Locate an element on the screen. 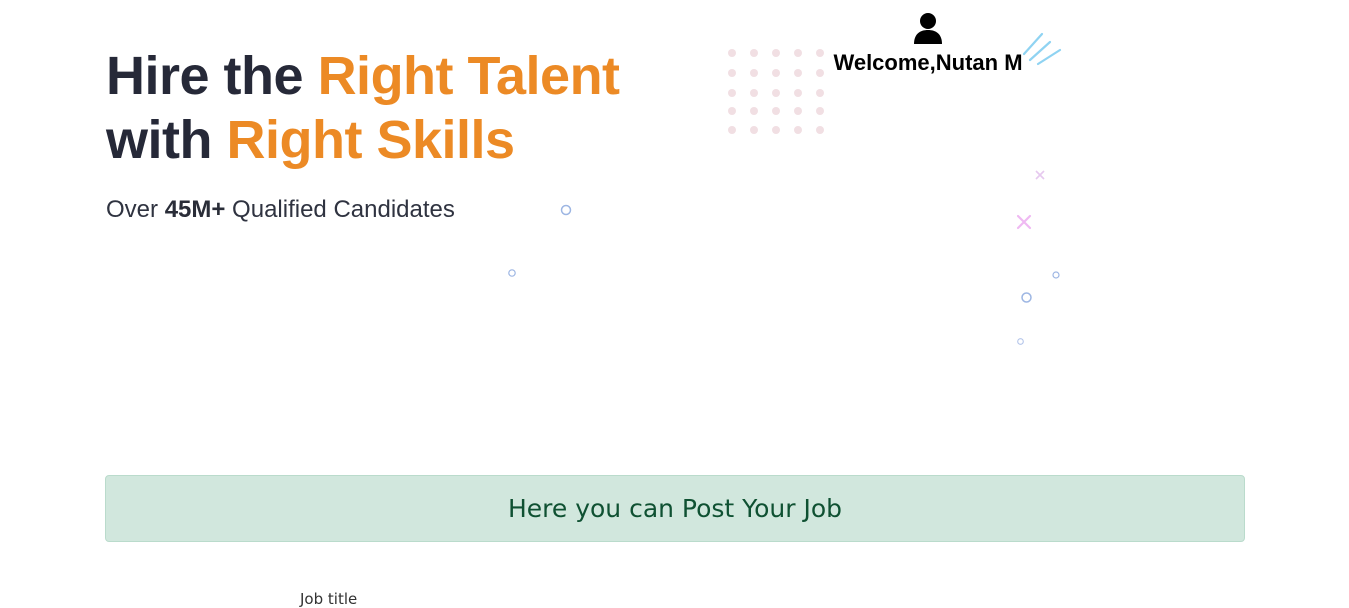 This screenshot has width=1349, height=608. job-title-label: Job title is located at coordinates (329, 599).